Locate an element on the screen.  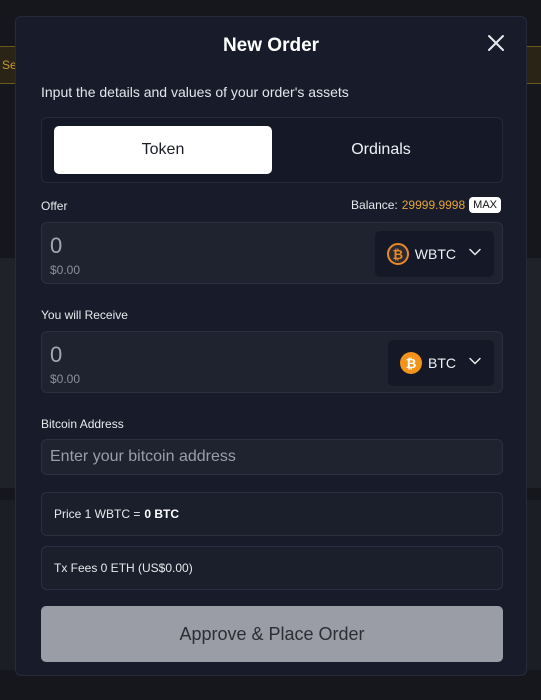
receive-usd-value: $0.00 is located at coordinates (65, 379).